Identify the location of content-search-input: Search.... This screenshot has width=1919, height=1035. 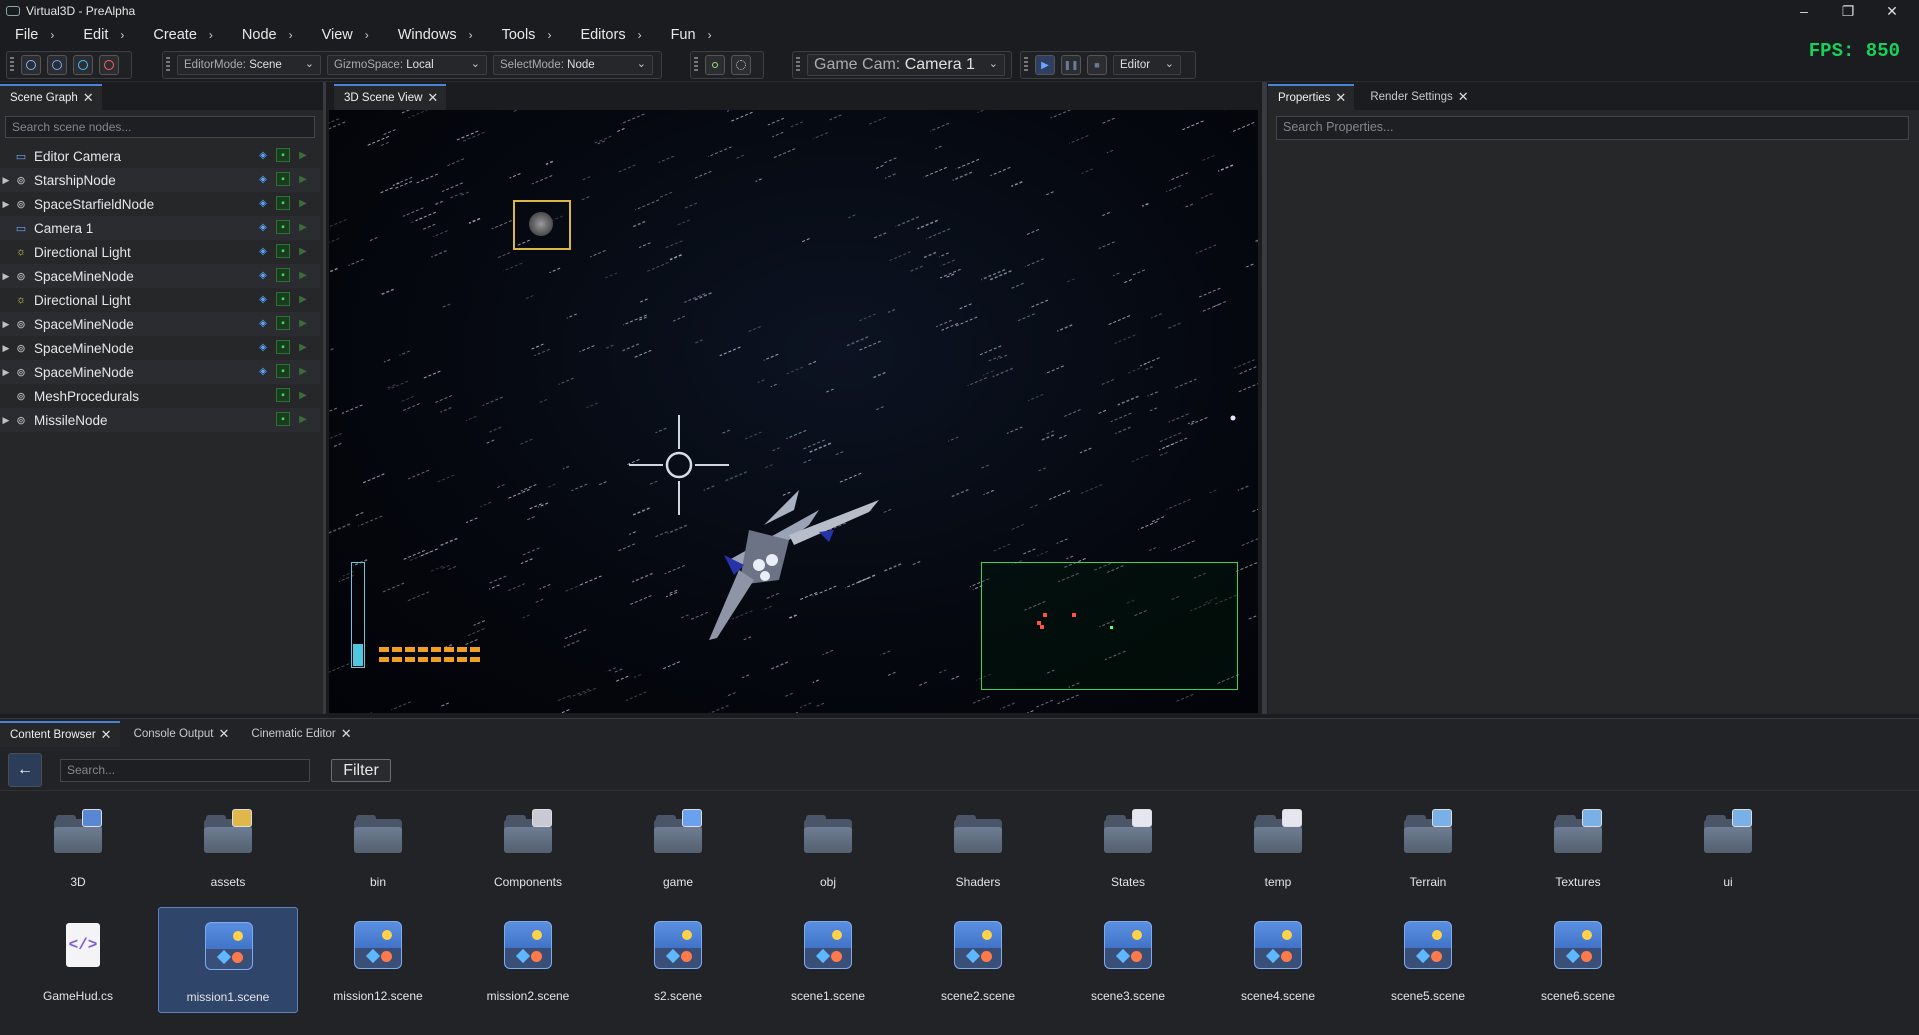
(185, 770).